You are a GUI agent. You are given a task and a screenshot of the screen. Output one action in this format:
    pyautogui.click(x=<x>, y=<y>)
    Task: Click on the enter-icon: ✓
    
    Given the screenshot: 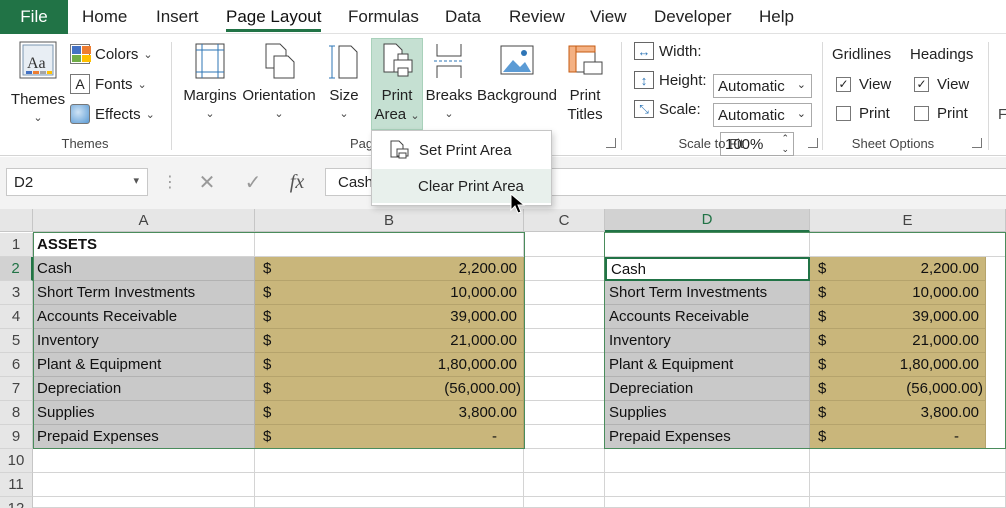 What is the action you would take?
    pyautogui.click(x=253, y=182)
    